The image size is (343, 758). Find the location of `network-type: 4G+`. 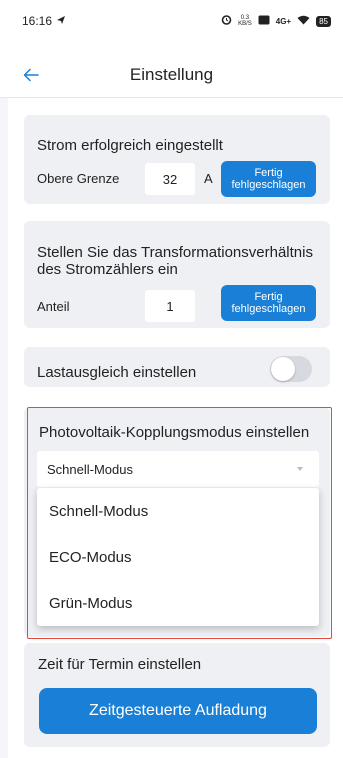

network-type: 4G+ is located at coordinates (283, 21).